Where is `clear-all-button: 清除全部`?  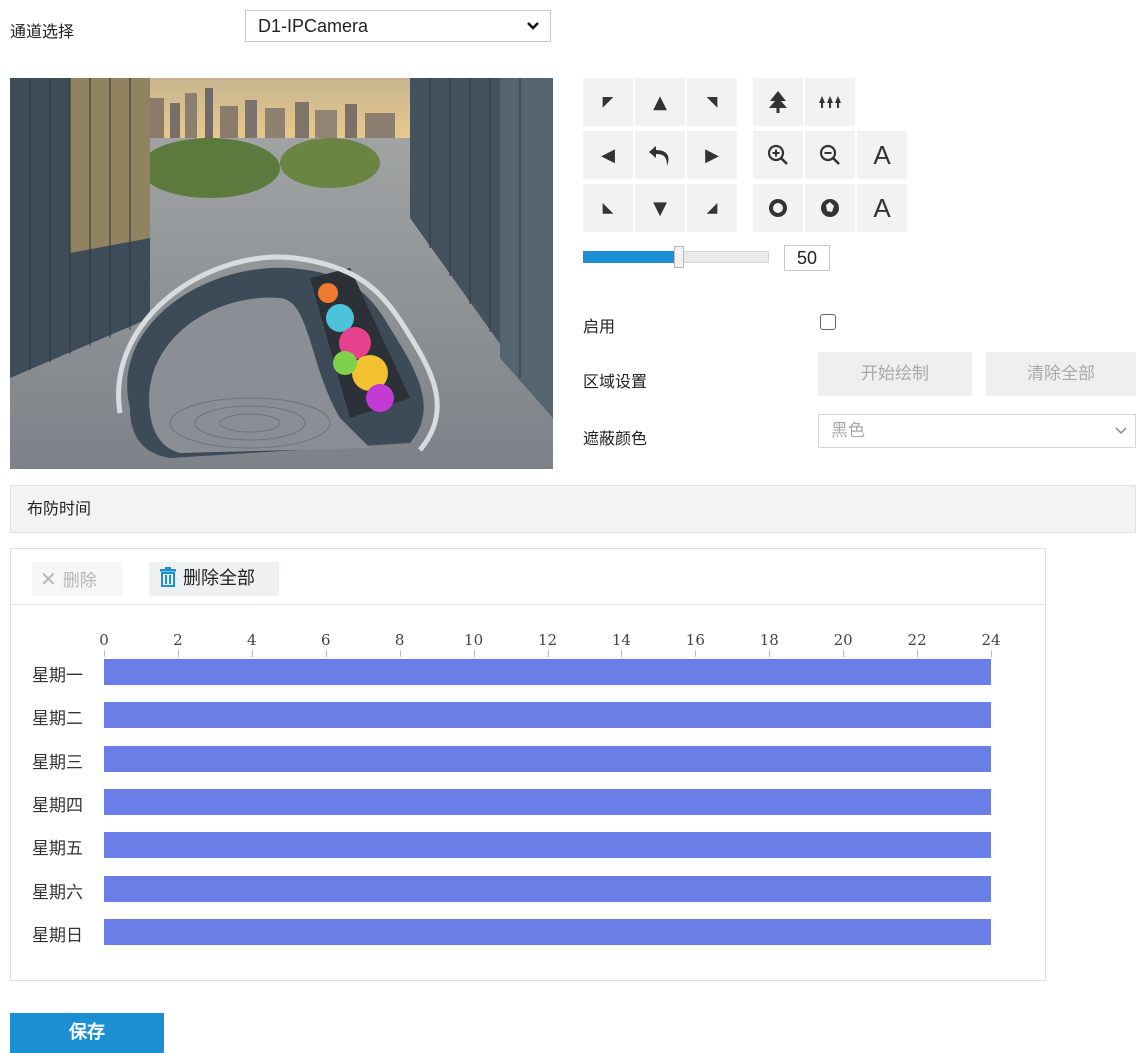 clear-all-button: 清除全部 is located at coordinates (1061, 374).